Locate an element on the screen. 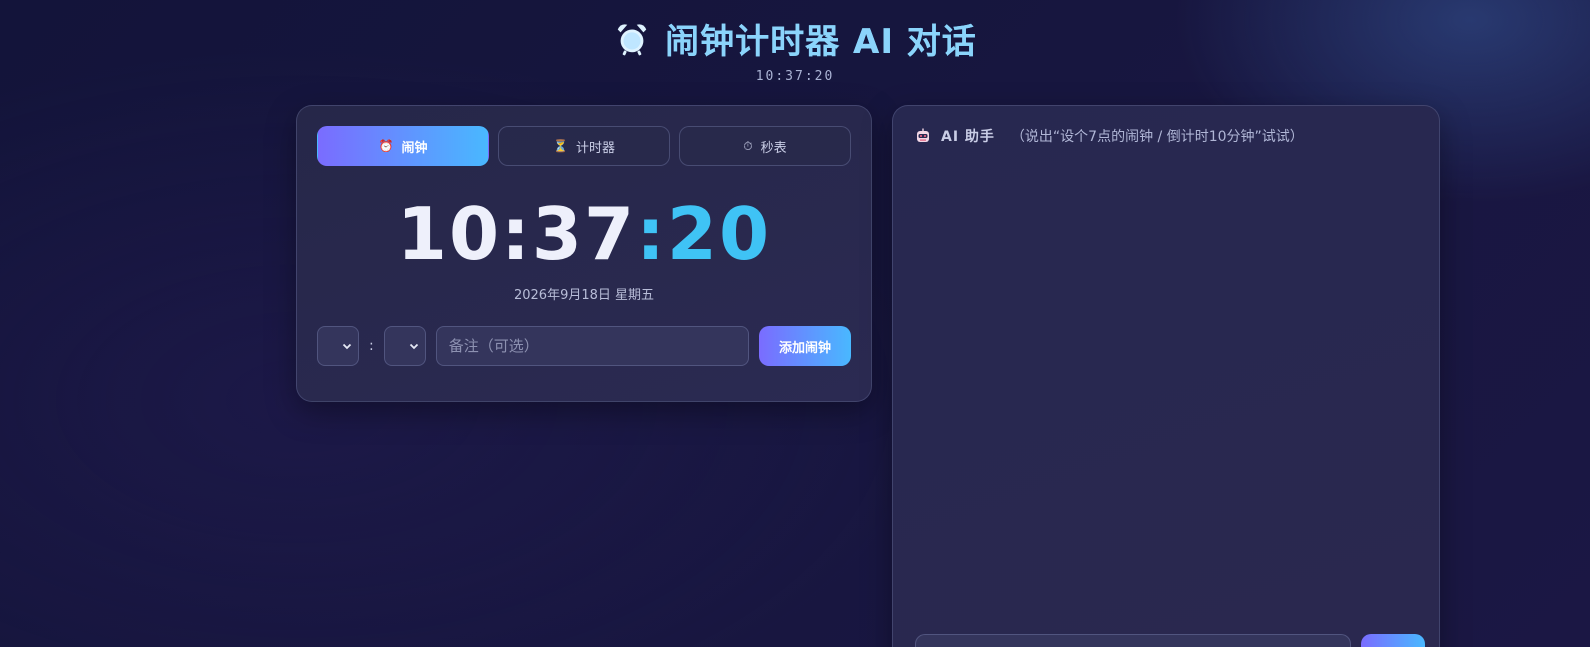  mode-tabs: ⏰ 闹钟 ⏳ 计时器 ⏱ 秒表 is located at coordinates (584, 146).